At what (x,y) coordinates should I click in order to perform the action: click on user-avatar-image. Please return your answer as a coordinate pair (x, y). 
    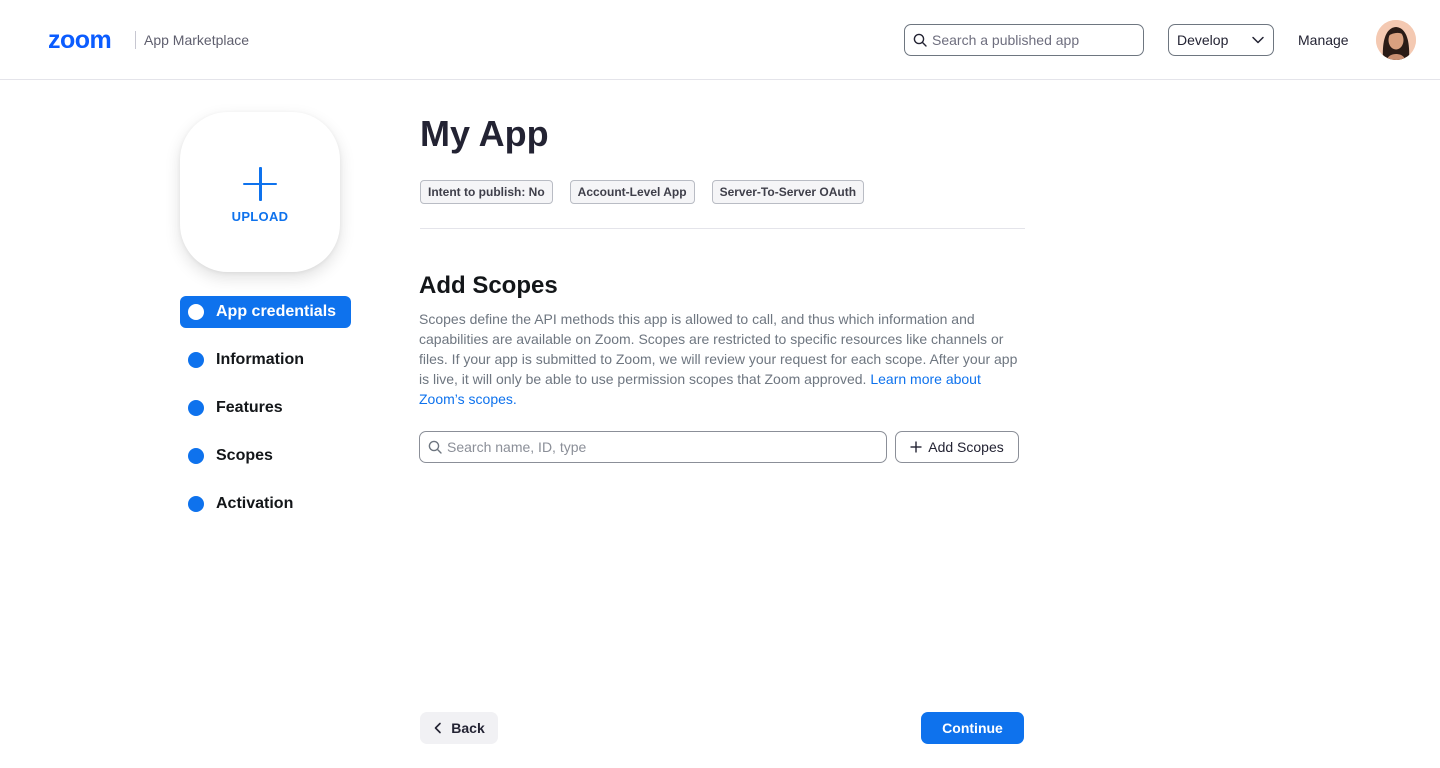
    Looking at the image, I should click on (1396, 40).